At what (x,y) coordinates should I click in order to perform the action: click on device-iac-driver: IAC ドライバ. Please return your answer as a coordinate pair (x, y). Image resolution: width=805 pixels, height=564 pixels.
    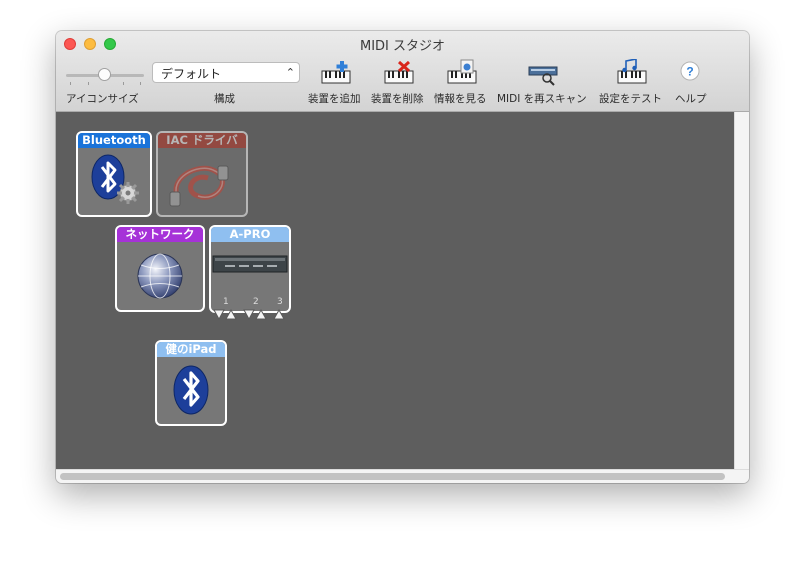
    Looking at the image, I should click on (202, 174).